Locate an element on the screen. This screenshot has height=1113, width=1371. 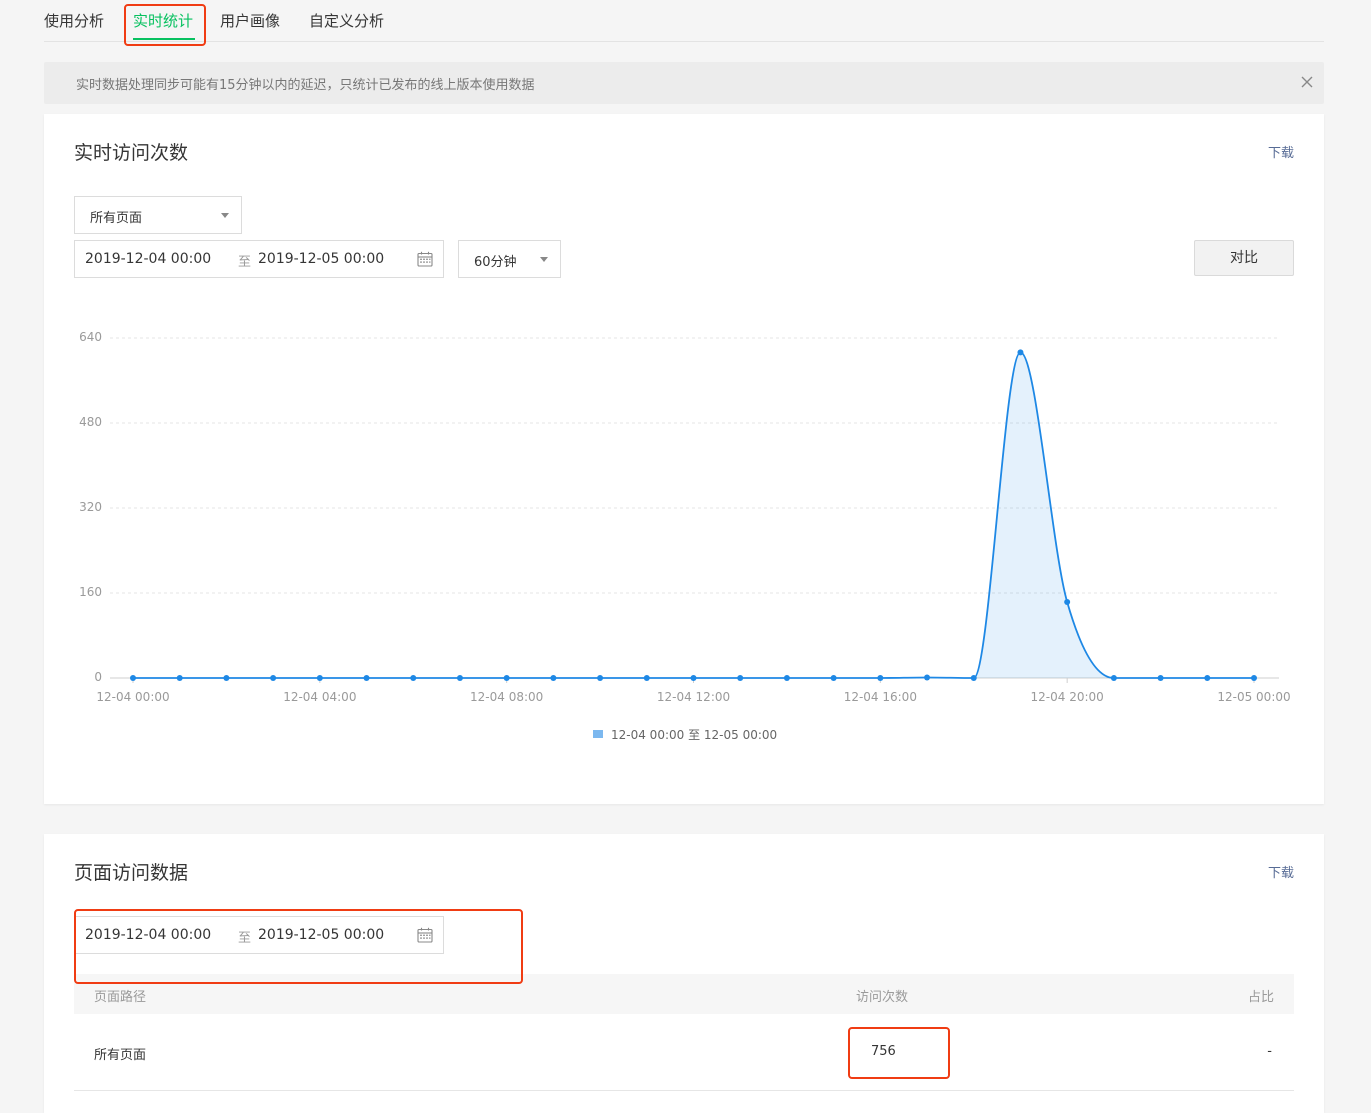
y-tick-label: 0 is located at coordinates (98, 677).